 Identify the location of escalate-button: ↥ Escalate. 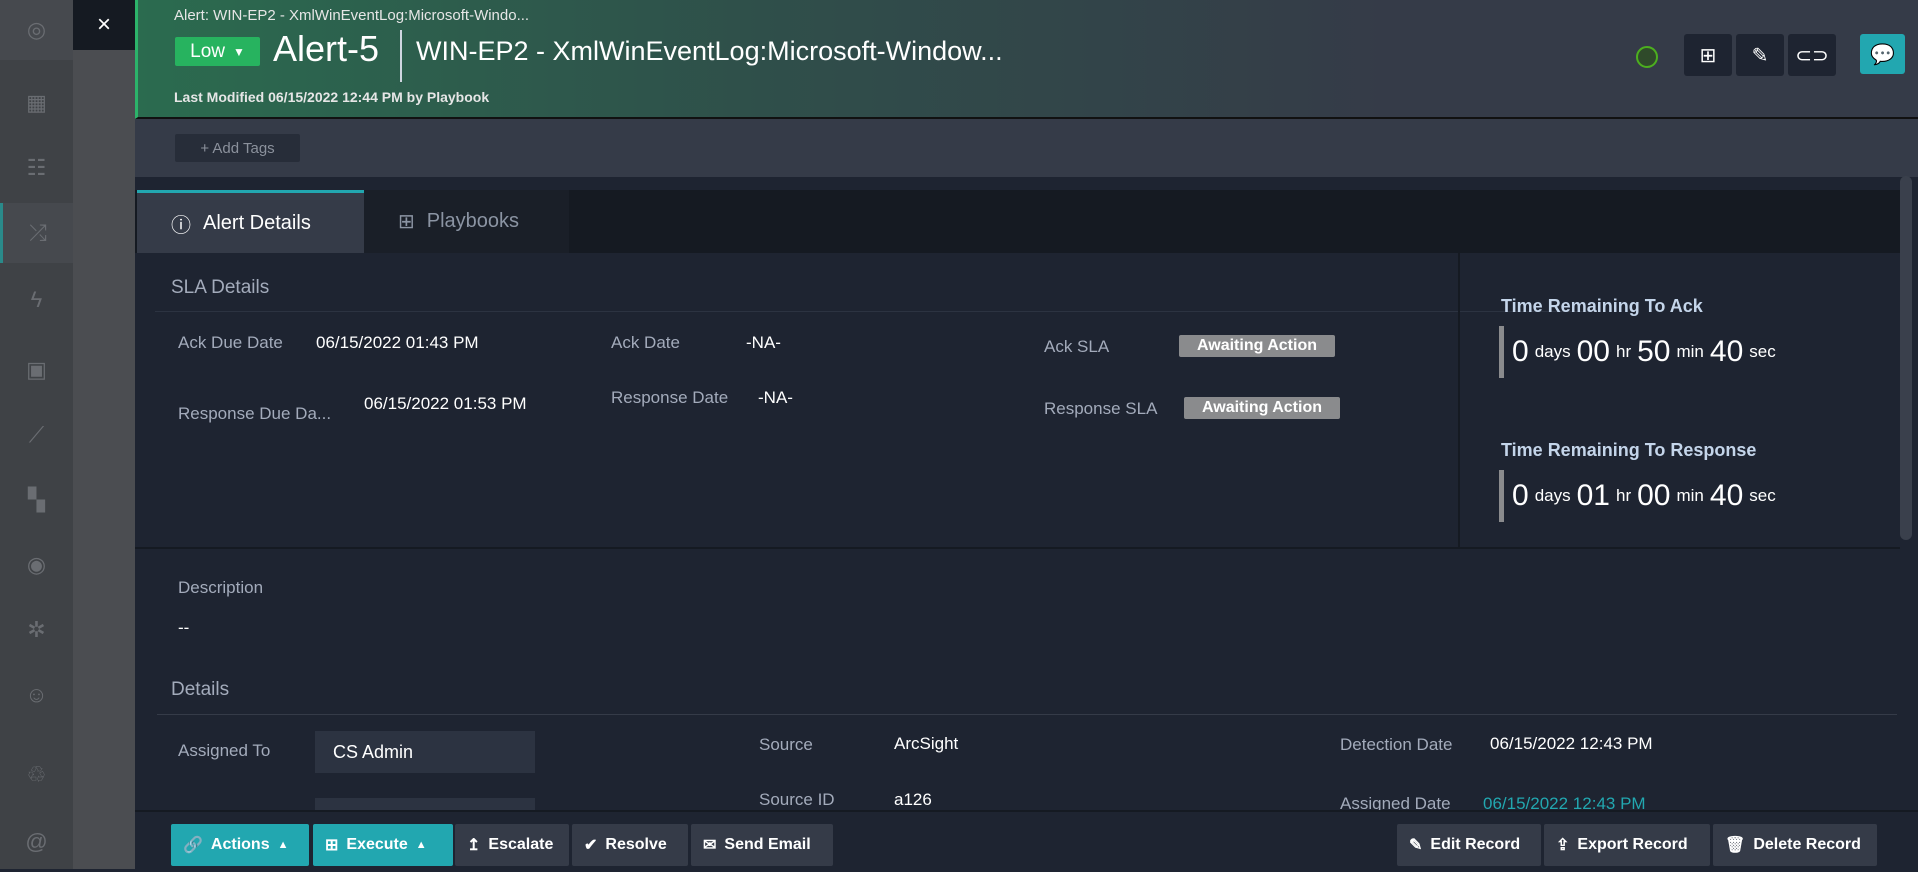
(512, 845).